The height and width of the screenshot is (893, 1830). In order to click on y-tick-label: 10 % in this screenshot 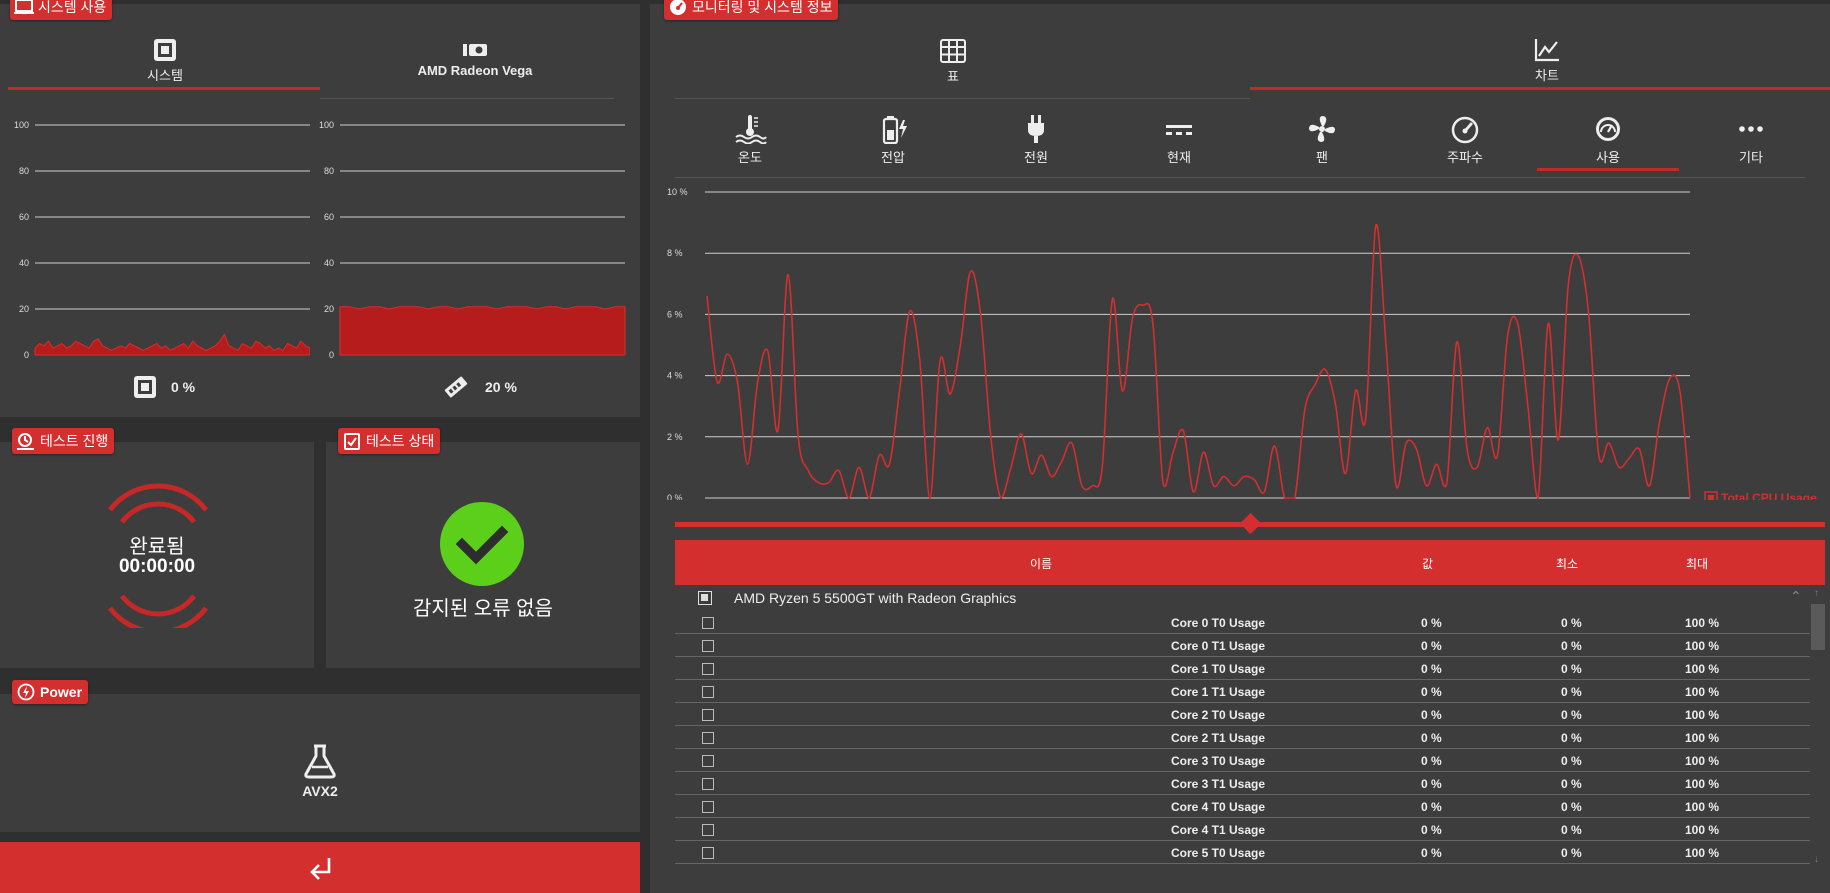, I will do `click(677, 192)`.